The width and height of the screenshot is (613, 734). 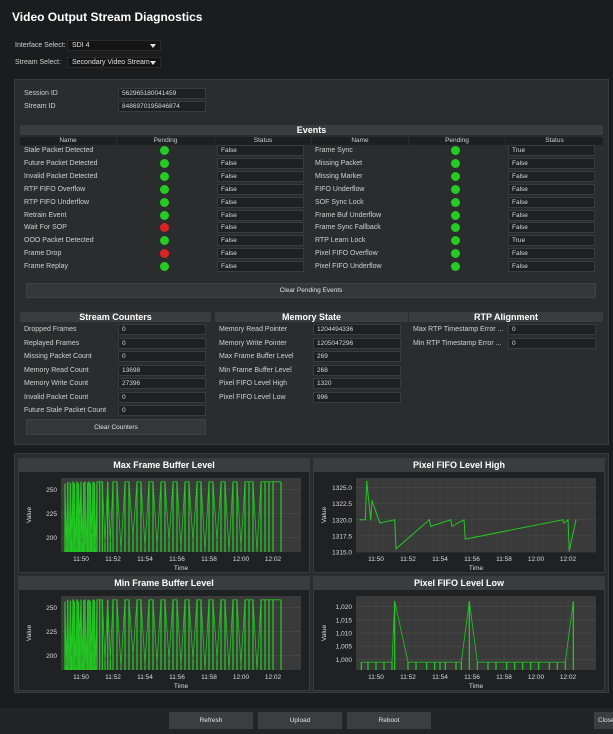 What do you see at coordinates (115, 317) in the screenshot?
I see `stream-counters-header: Stream Counters` at bounding box center [115, 317].